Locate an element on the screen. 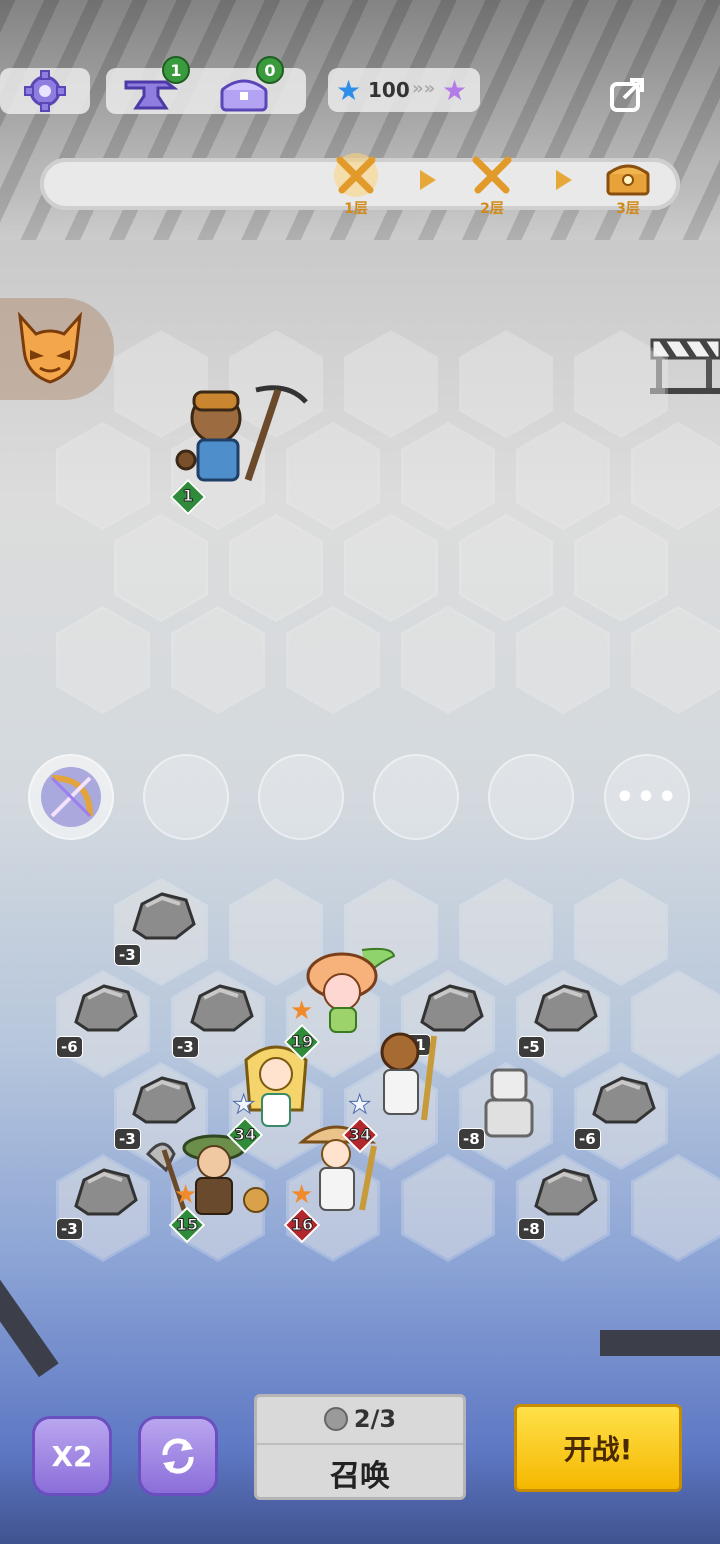 The height and width of the screenshot is (1544, 720). more-dots: ••• is located at coordinates (647, 797).